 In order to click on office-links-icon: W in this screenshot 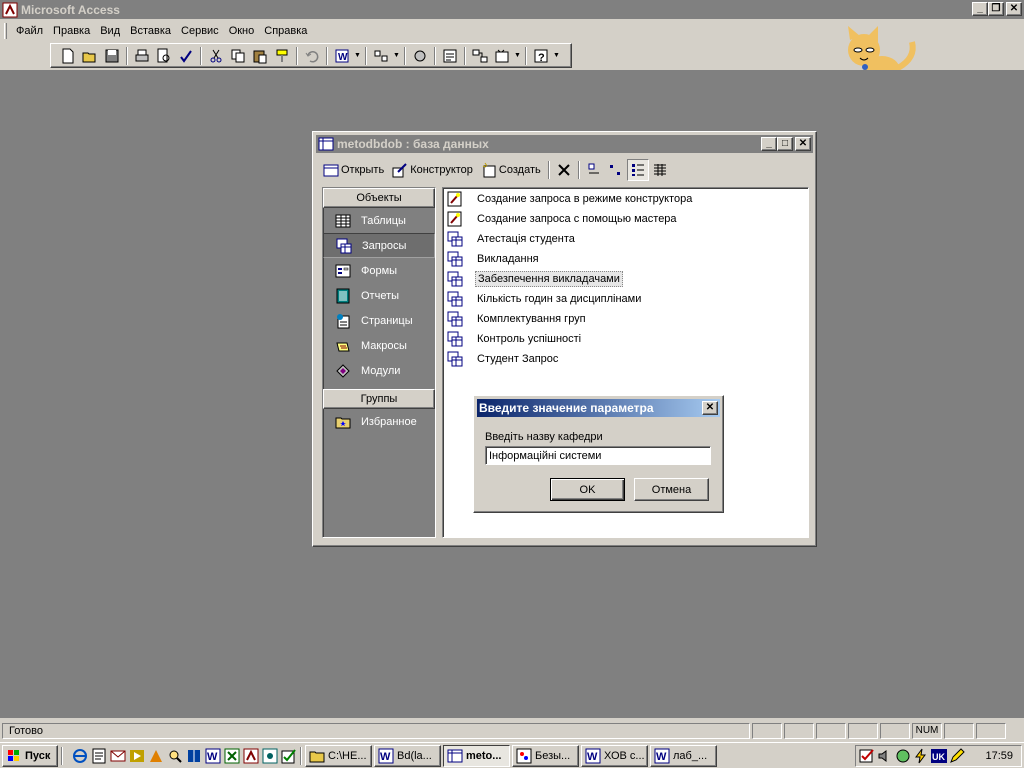, I will do `click(342, 56)`.